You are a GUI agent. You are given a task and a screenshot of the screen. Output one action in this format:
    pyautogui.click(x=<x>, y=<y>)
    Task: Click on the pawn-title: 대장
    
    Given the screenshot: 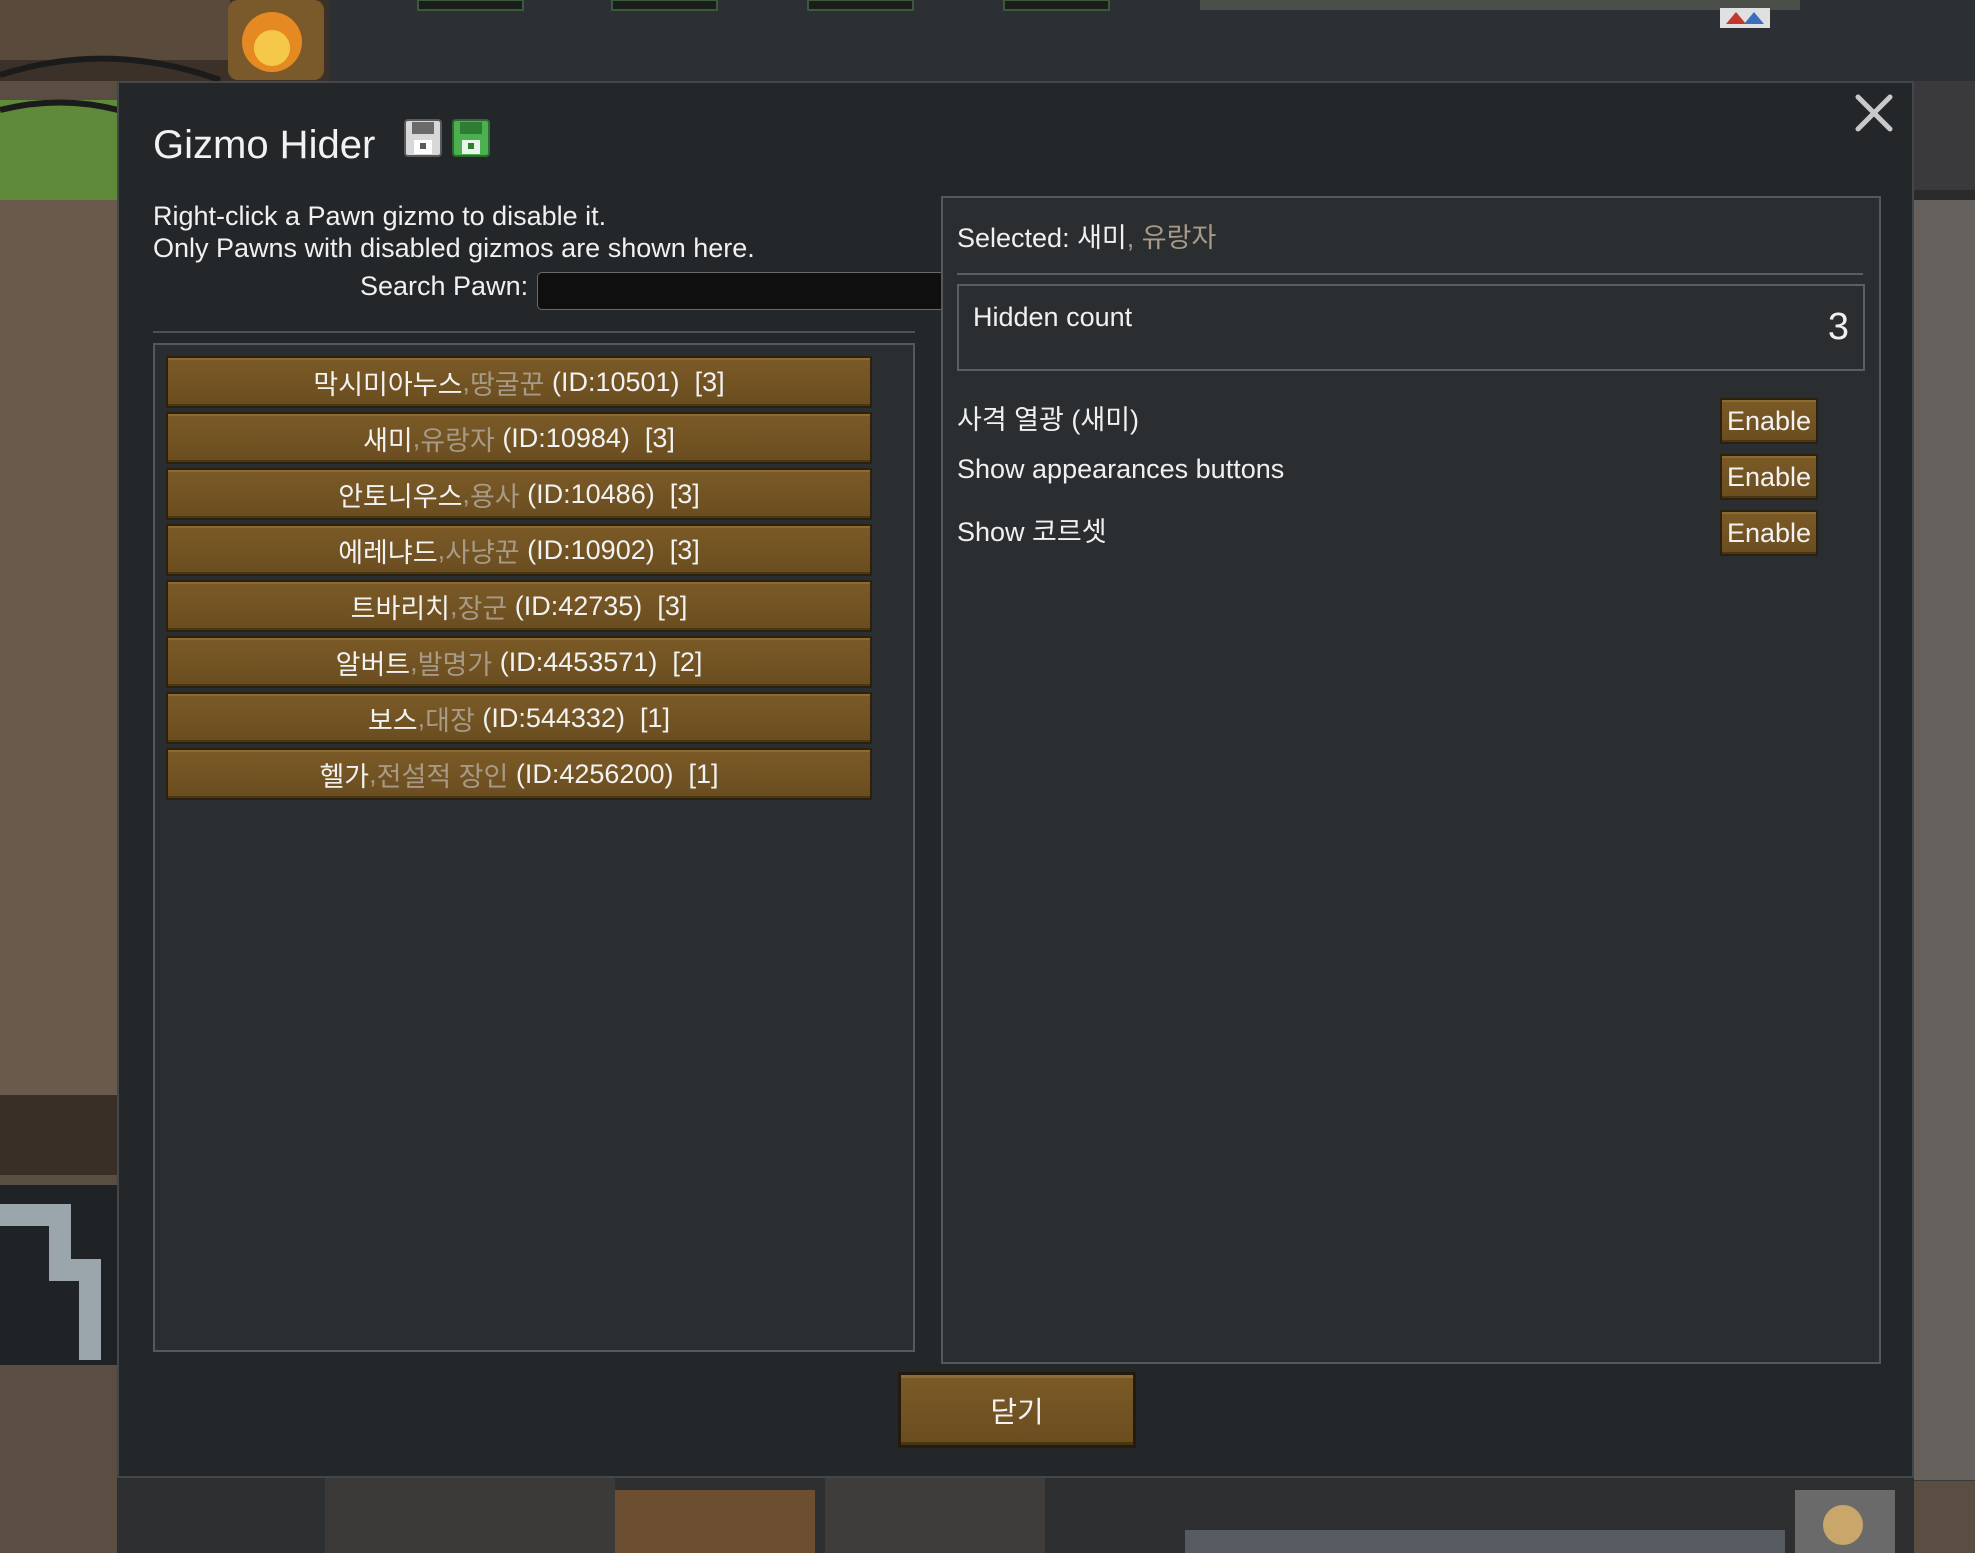 What is the action you would take?
    pyautogui.click(x=450, y=720)
    